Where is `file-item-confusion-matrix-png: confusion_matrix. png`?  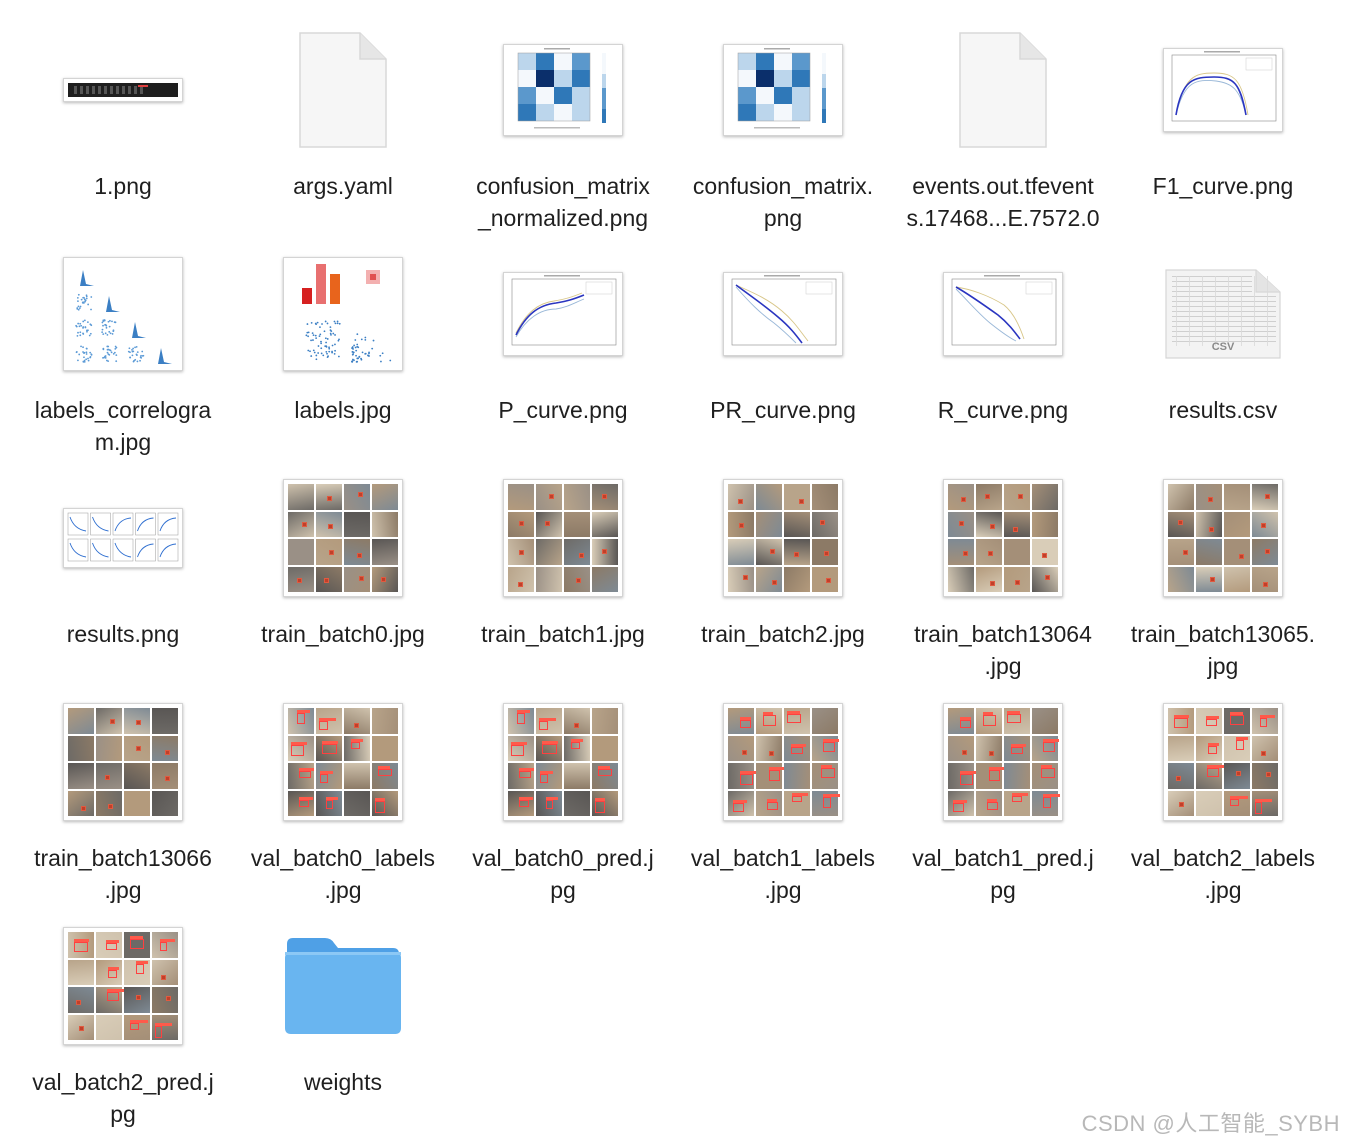
file-item-confusion-matrix-png: confusion_matrix. png is located at coordinates (783, 122).